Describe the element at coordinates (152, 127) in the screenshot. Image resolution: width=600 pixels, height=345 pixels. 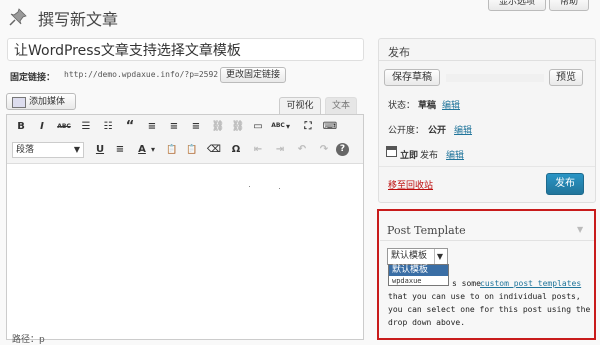
I see `align-left-button: ≡` at that location.